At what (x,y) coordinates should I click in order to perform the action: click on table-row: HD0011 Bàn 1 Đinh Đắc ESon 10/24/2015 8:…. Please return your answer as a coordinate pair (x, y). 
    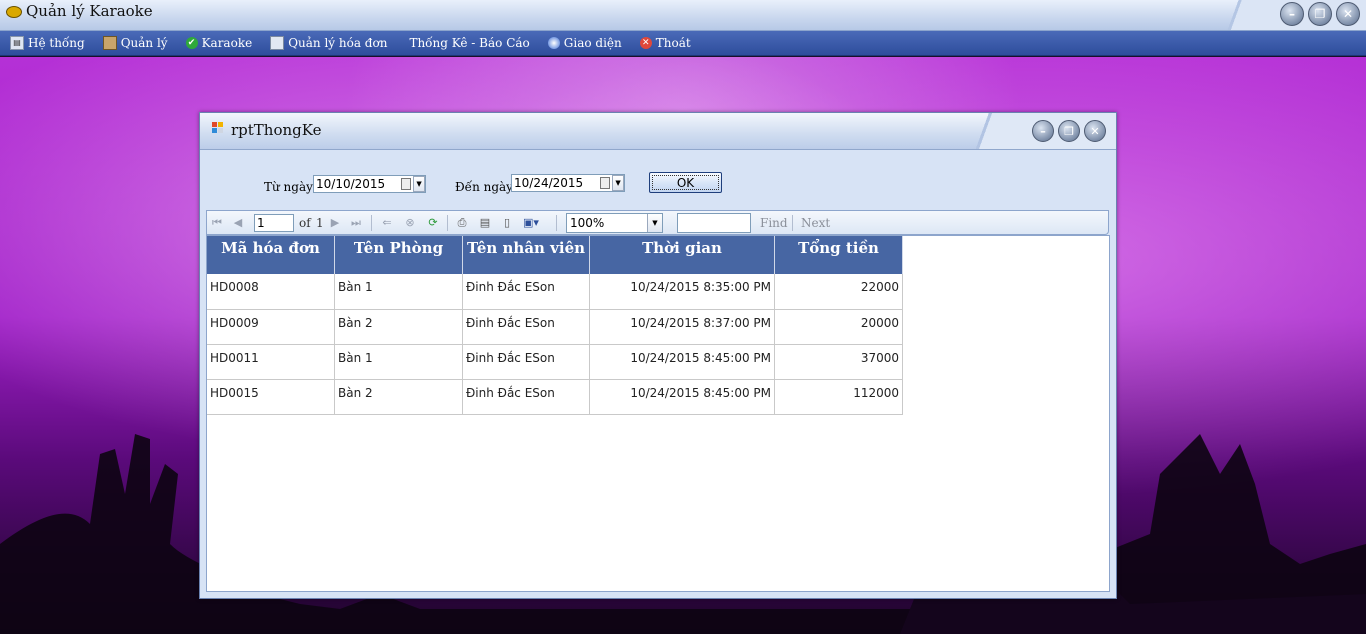
    Looking at the image, I should click on (555, 362).